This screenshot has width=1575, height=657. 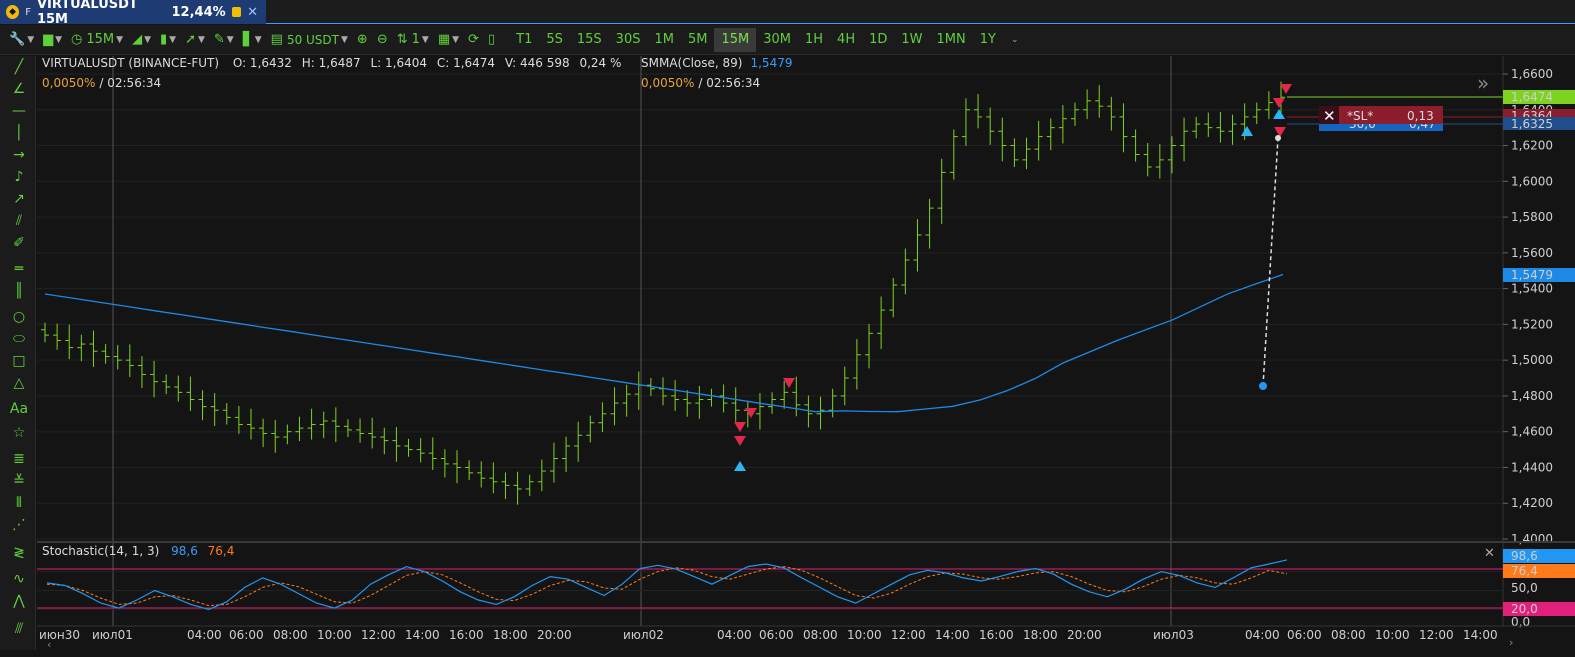 I want to click on expand-chevrons-icon: », so click(x=1483, y=83).